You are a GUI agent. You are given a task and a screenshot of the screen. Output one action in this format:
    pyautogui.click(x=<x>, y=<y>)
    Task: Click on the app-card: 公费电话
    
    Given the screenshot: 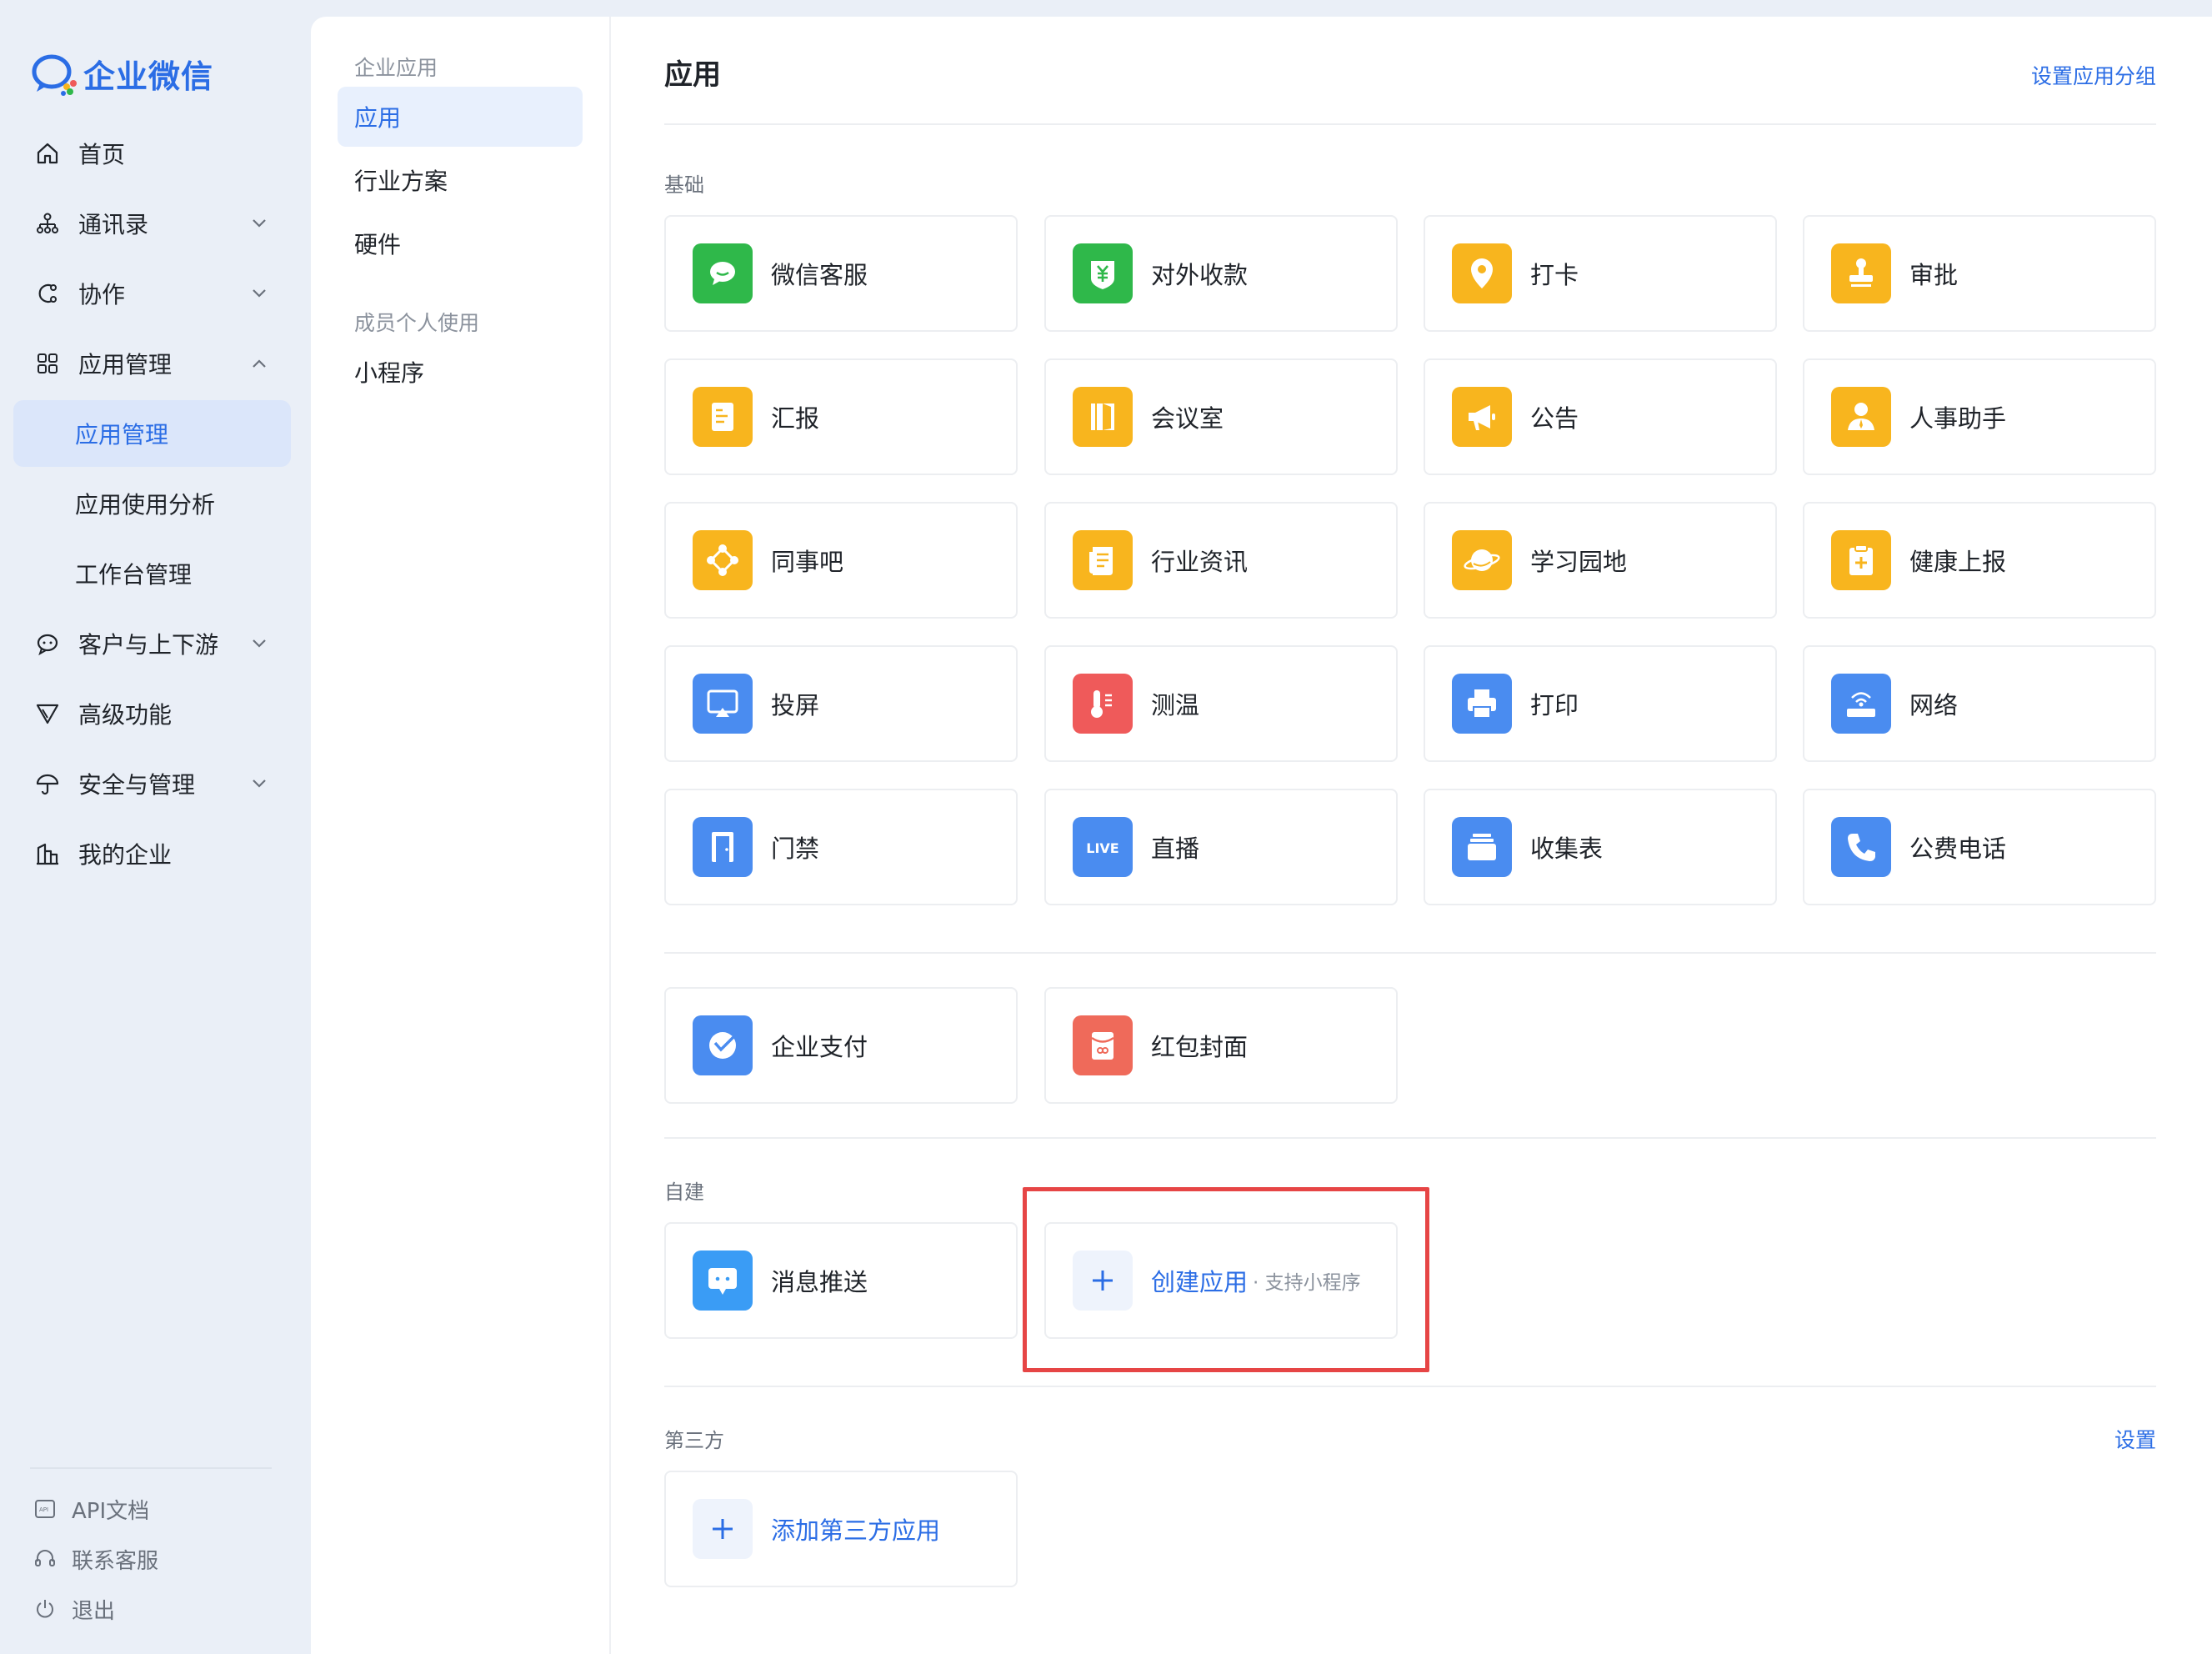 What is the action you would take?
    pyautogui.click(x=1979, y=847)
    